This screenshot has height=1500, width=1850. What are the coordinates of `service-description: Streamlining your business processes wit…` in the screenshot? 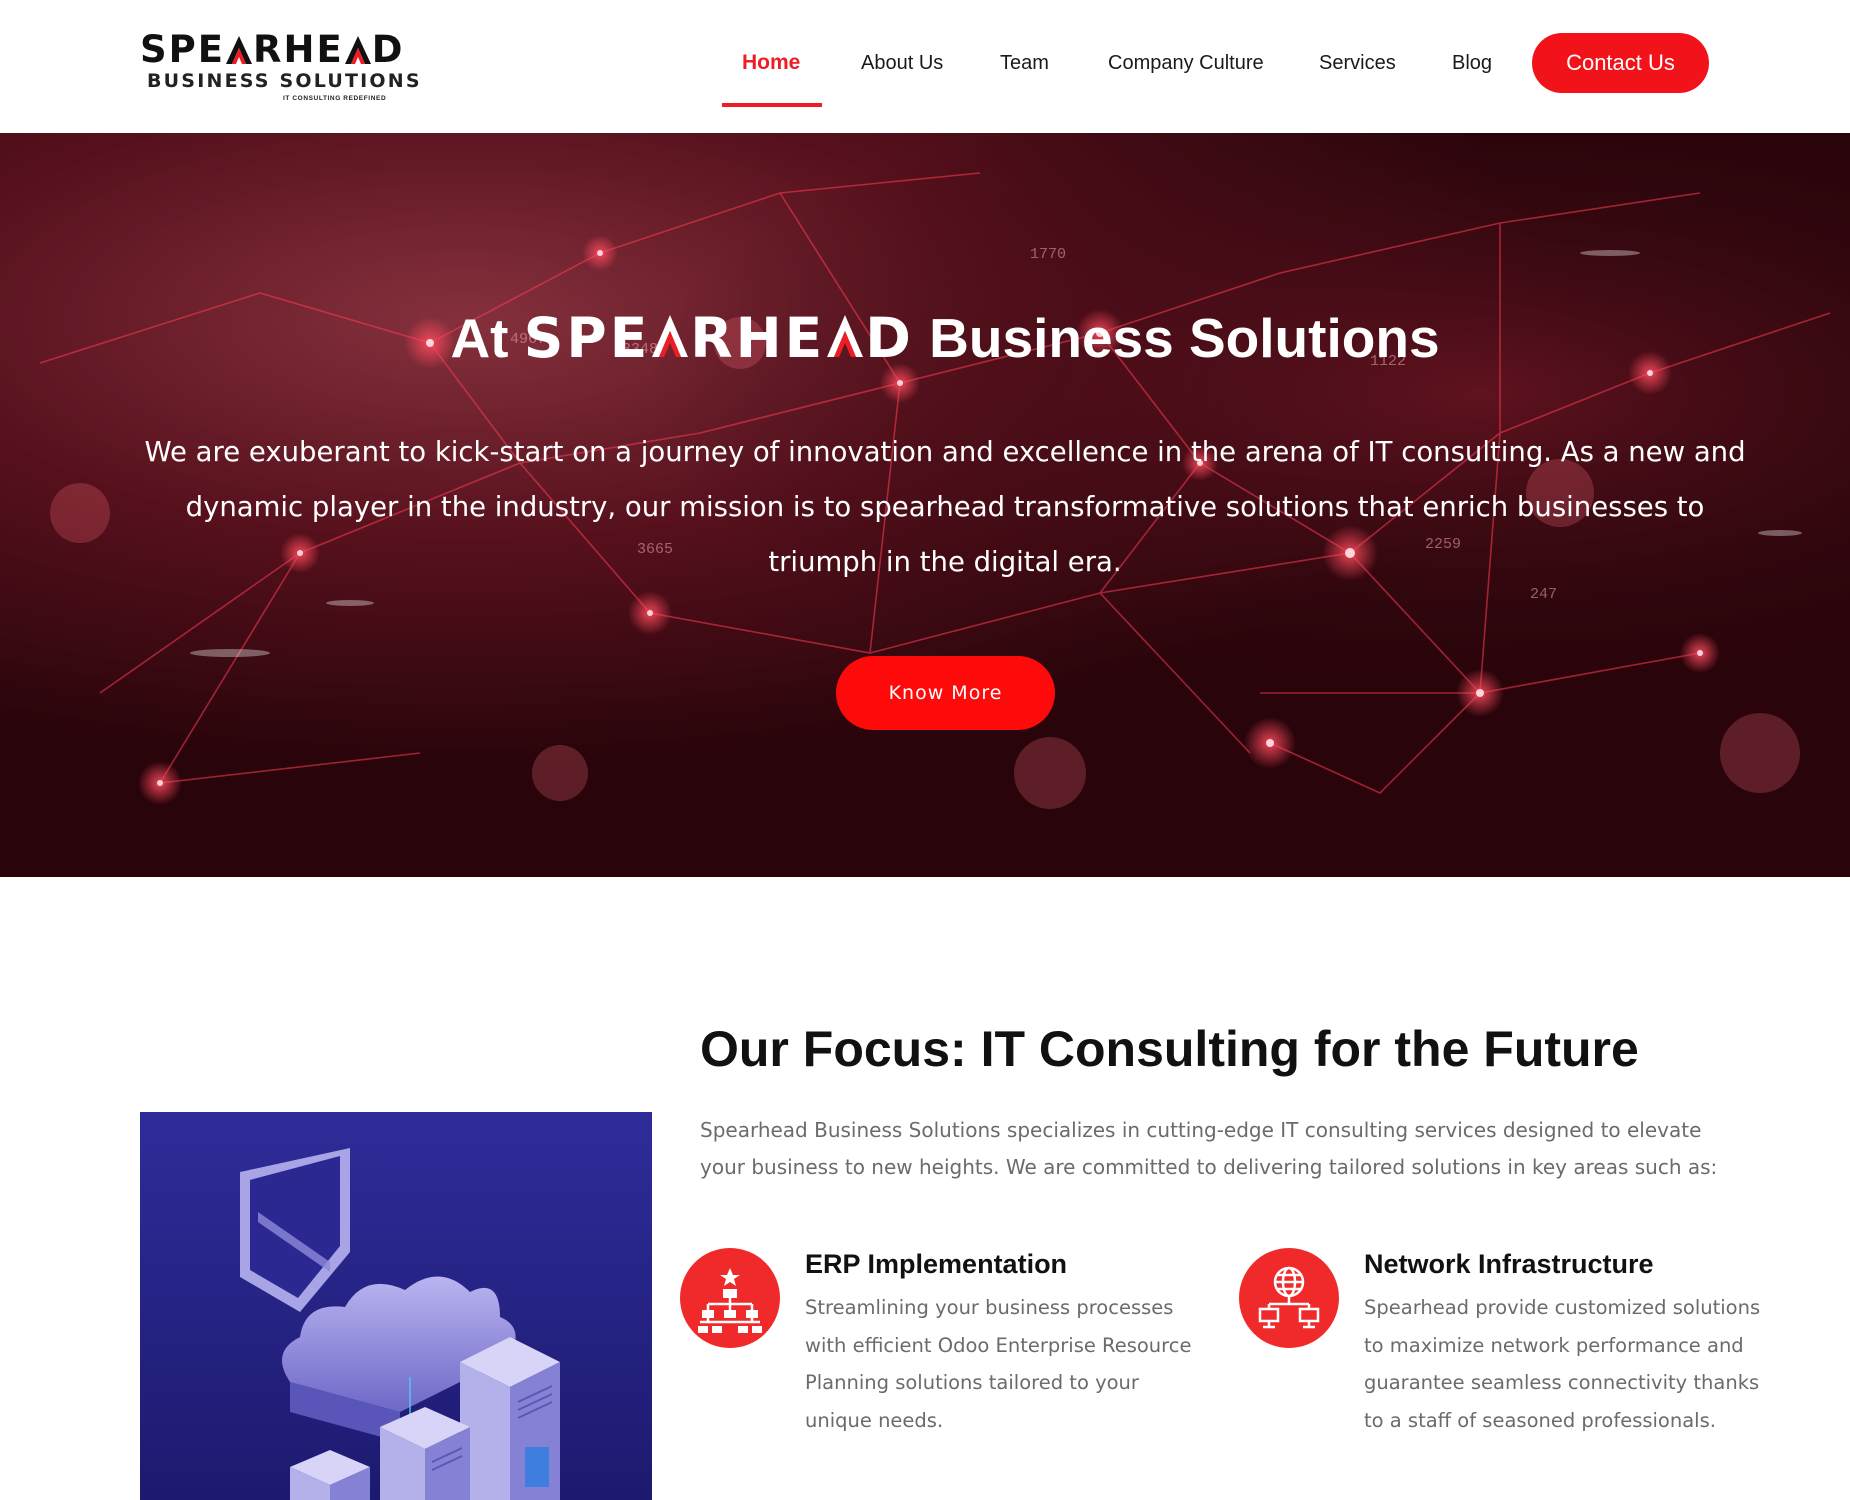 It's located at (998, 1364).